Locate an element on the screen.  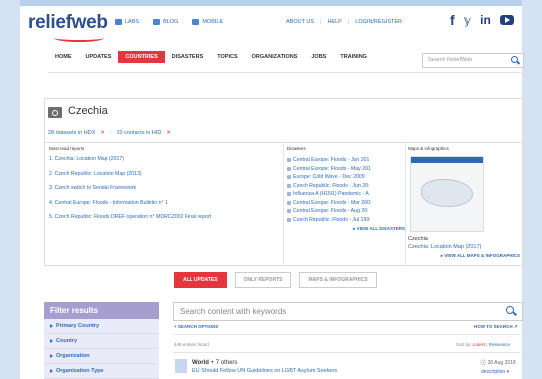
filter-item-organization-type: Organization Type is located at coordinates (101, 371).